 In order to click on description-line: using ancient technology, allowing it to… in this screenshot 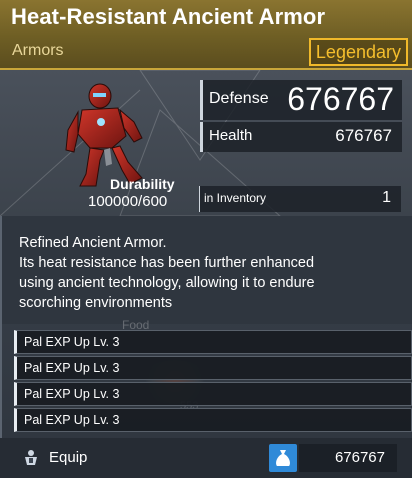, I will do `click(167, 283)`.